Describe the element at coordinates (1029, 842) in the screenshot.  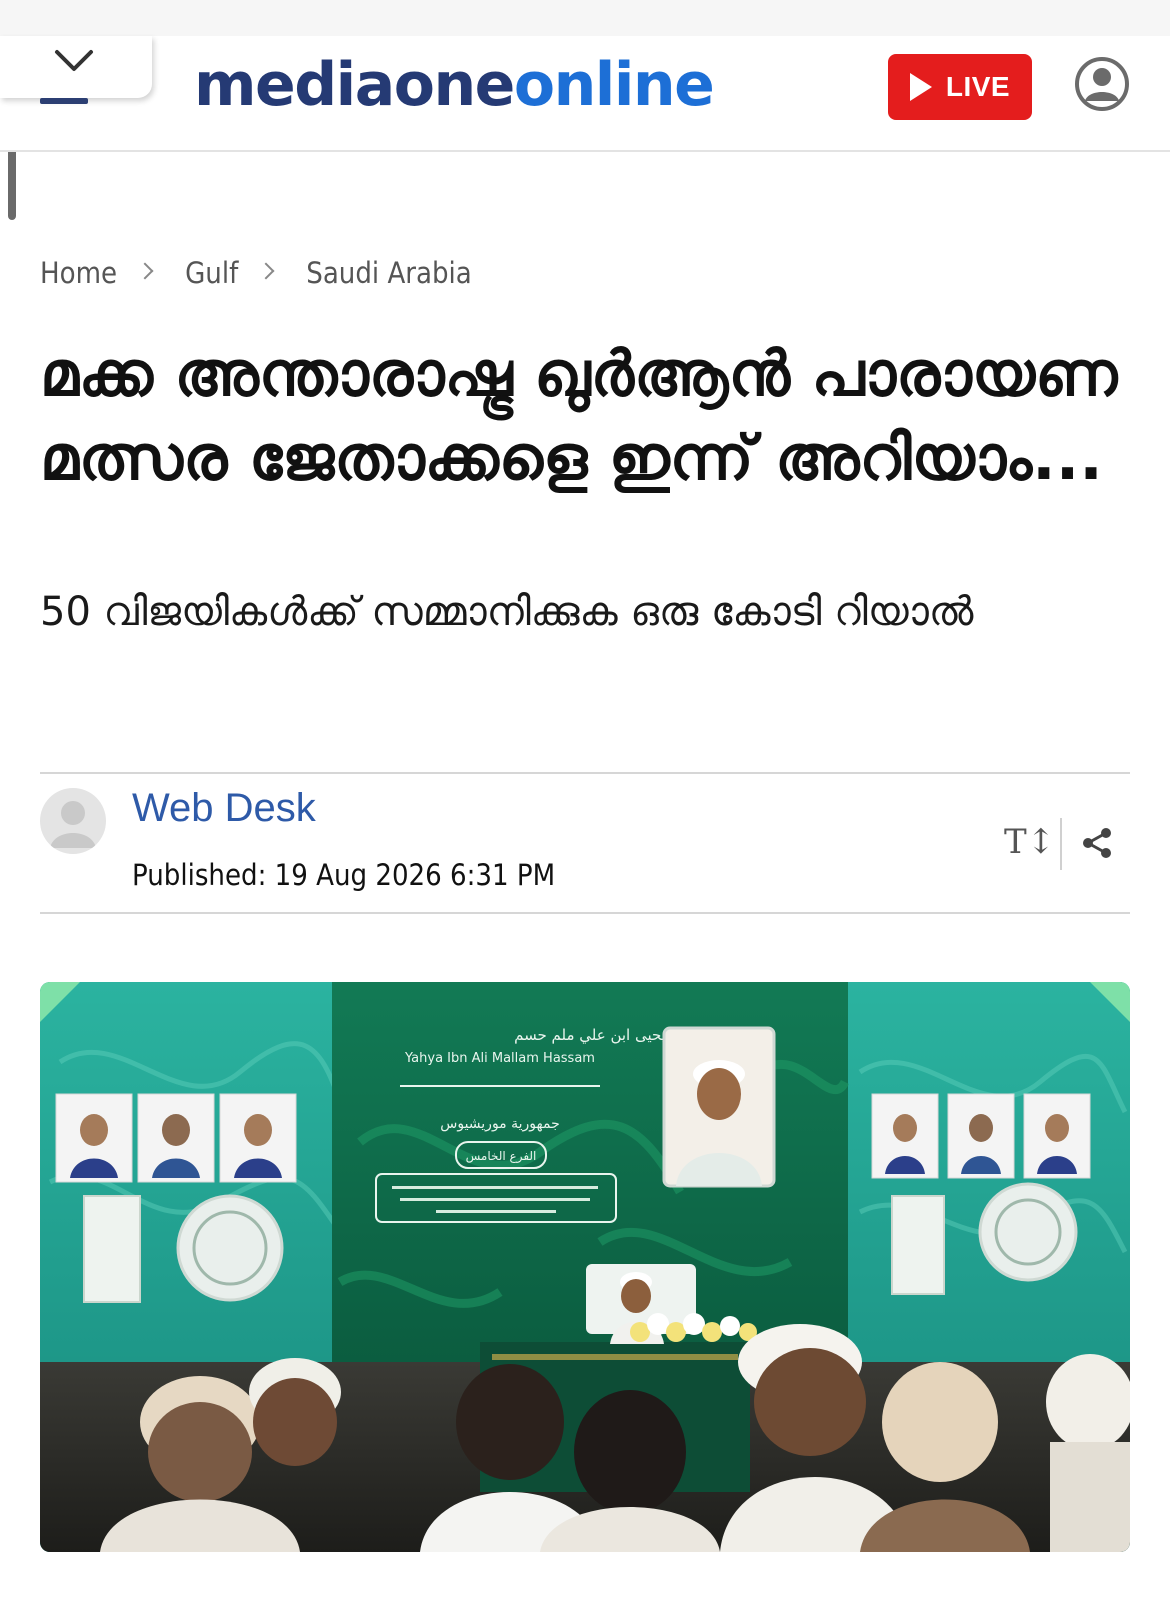
I see `font-size-button: T↕` at that location.